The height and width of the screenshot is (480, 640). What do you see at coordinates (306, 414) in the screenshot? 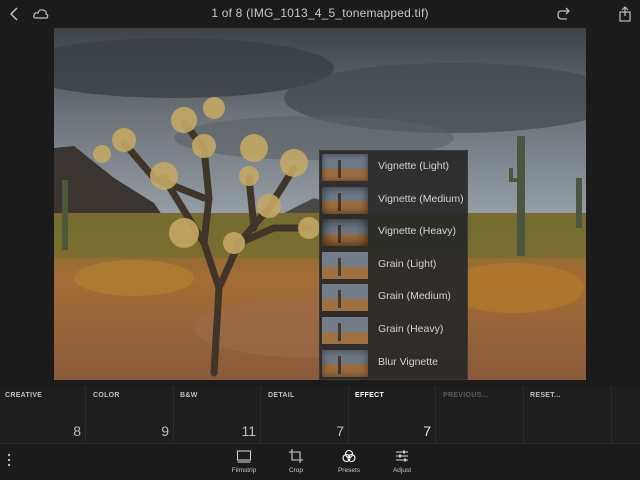
I see `category-detail: DETAIL 7` at bounding box center [306, 414].